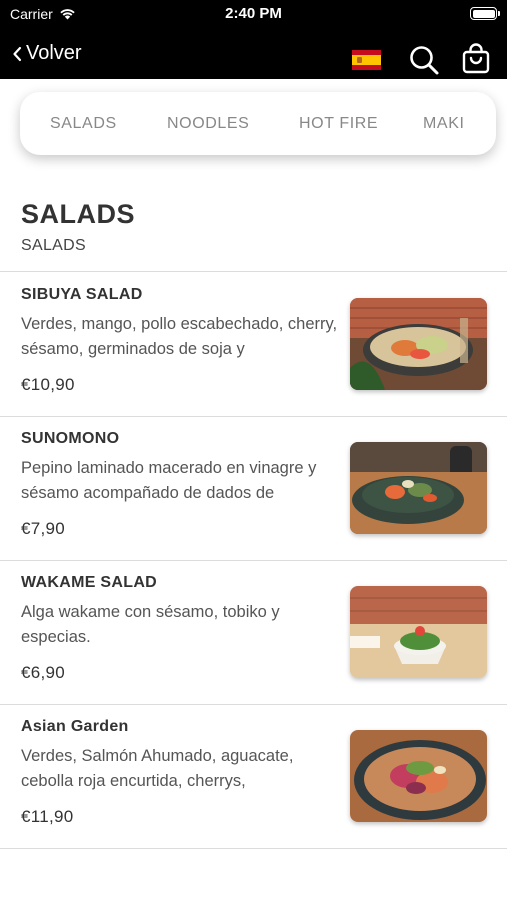  I want to click on status-bar: Carrier 2:40 PM, so click(253, 14).